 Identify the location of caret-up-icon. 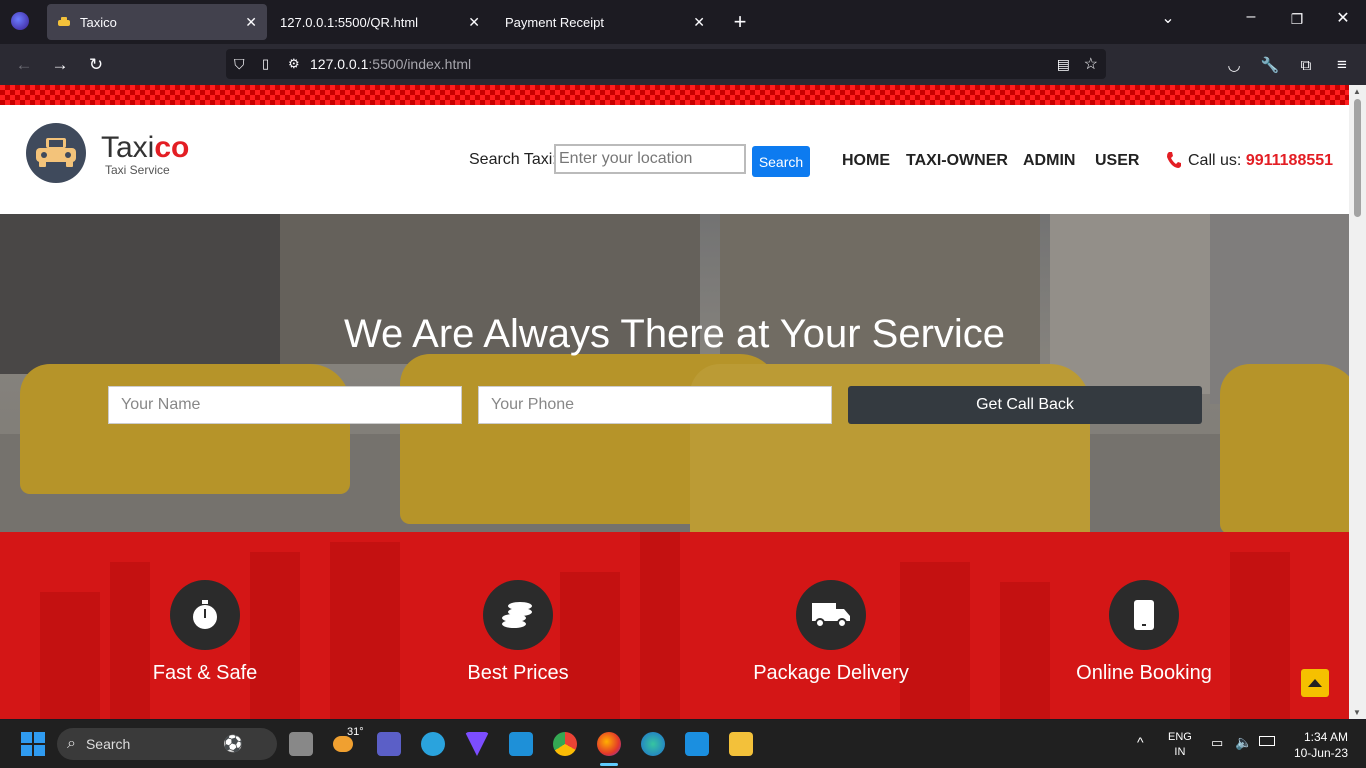
(1315, 683).